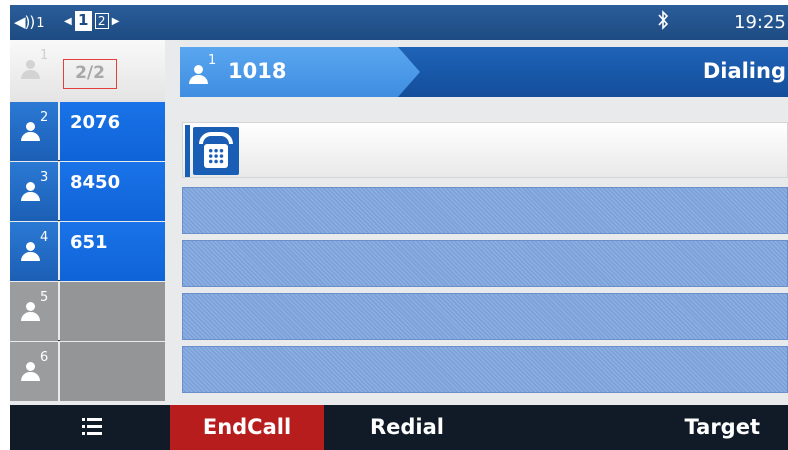  What do you see at coordinates (68, 21) in the screenshot?
I see `page-prev-icon: ◀` at bounding box center [68, 21].